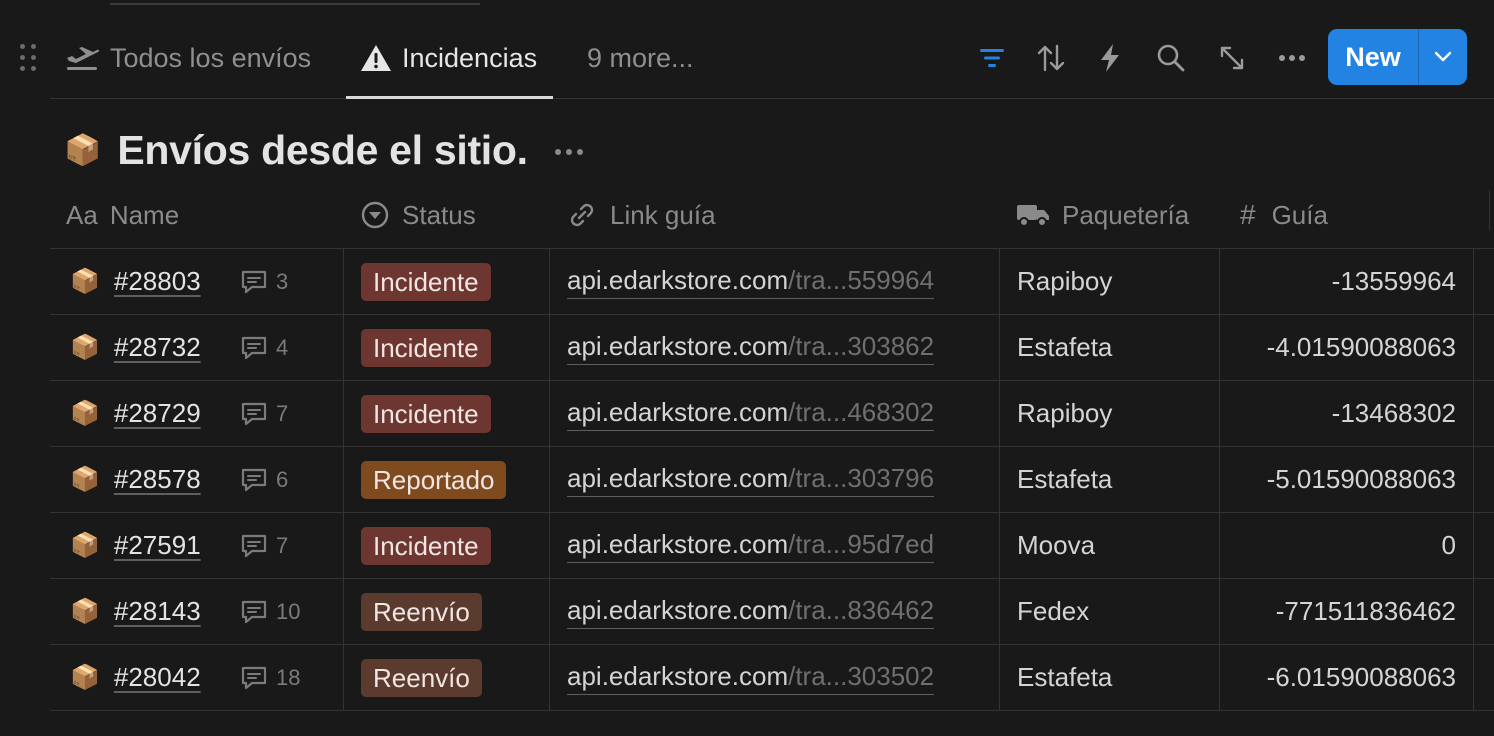  I want to click on link-cell: api.edarkstore.com/tra...468302, so click(792, 413).